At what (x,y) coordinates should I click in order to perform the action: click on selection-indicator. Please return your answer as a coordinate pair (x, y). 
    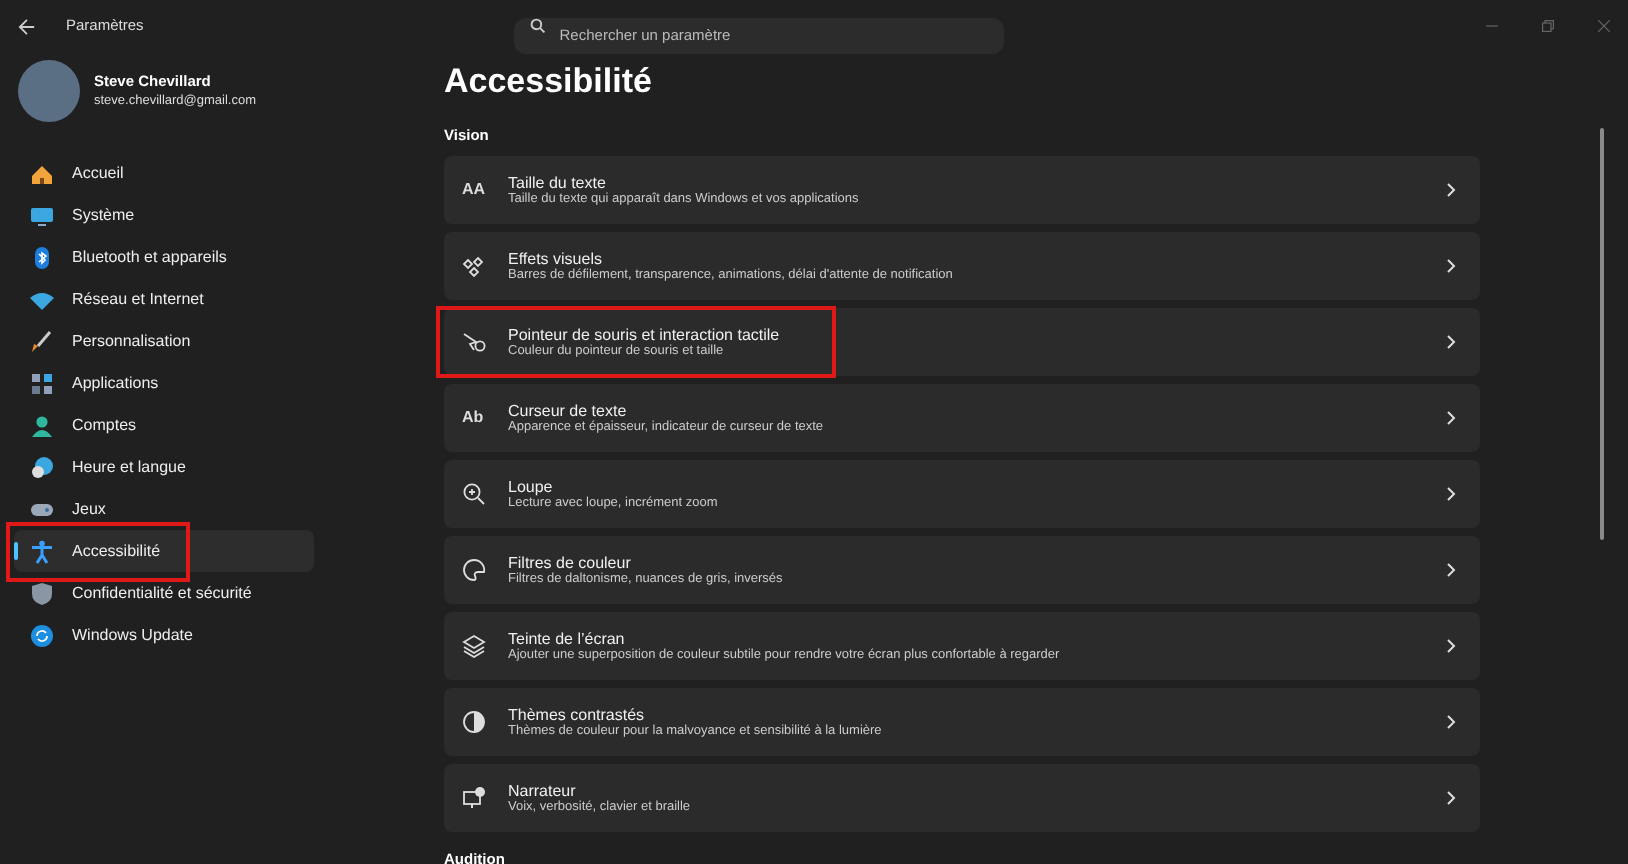
    Looking at the image, I should click on (16, 551).